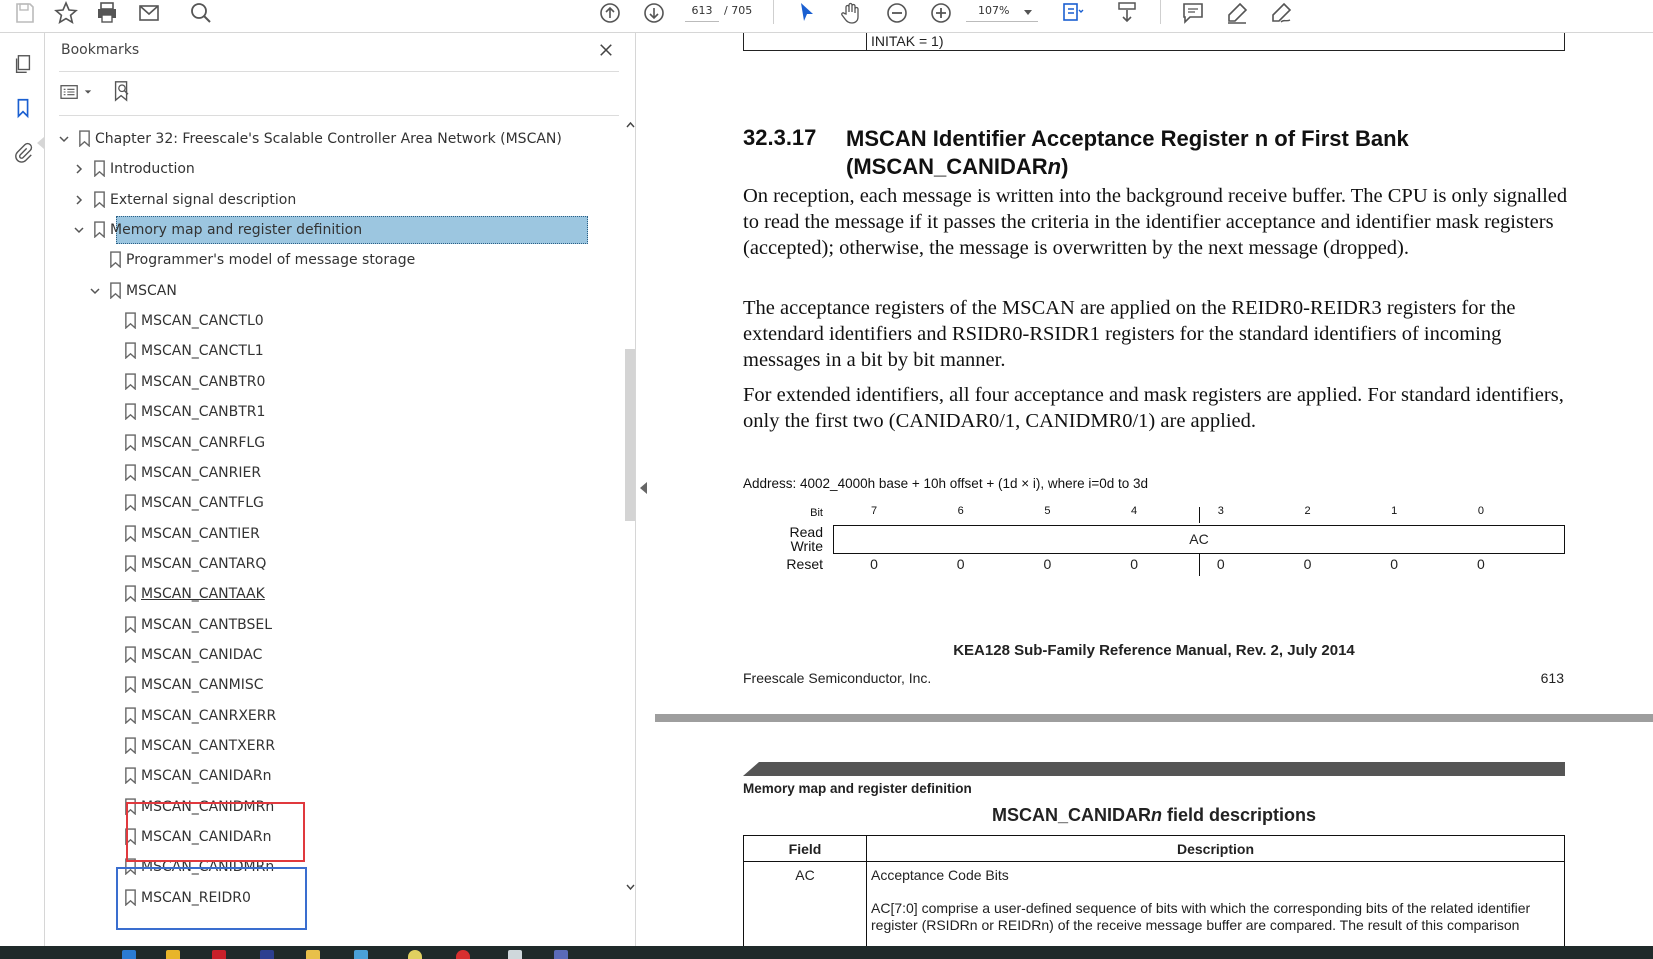  I want to click on find-icon, so click(201, 13).